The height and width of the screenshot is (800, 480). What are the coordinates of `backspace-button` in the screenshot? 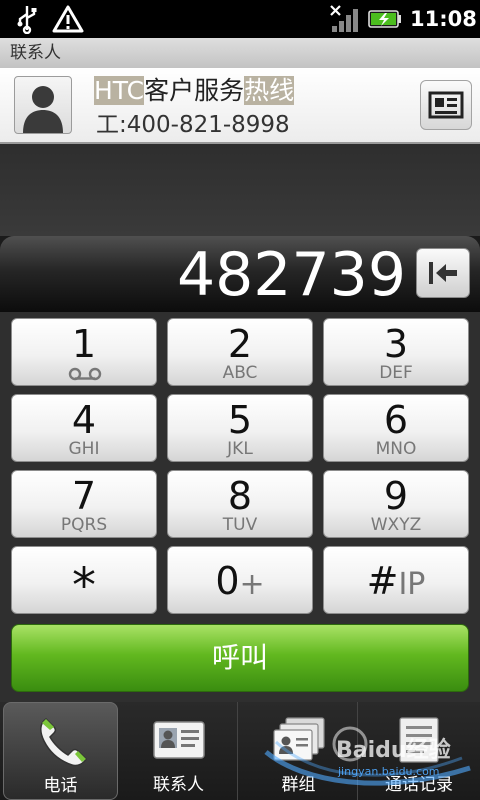 It's located at (443, 273).